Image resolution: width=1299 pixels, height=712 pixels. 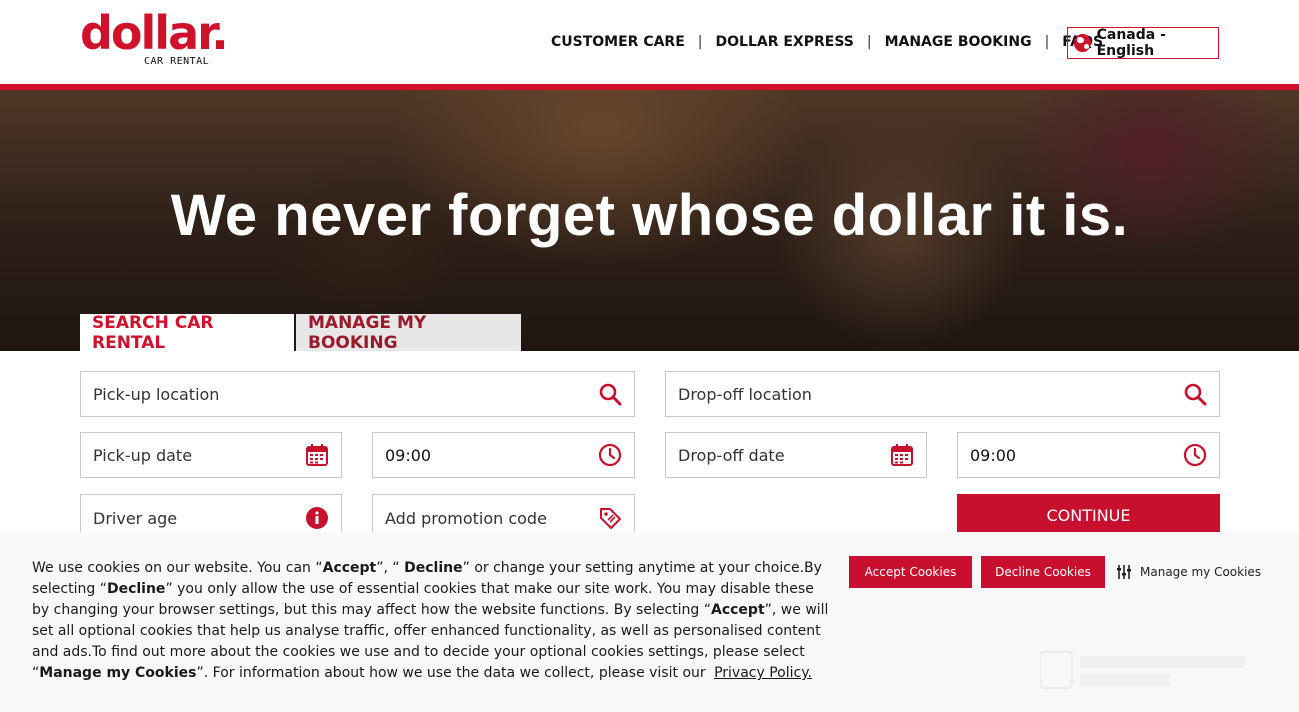 What do you see at coordinates (1142, 670) in the screenshot?
I see `watermark-logo` at bounding box center [1142, 670].